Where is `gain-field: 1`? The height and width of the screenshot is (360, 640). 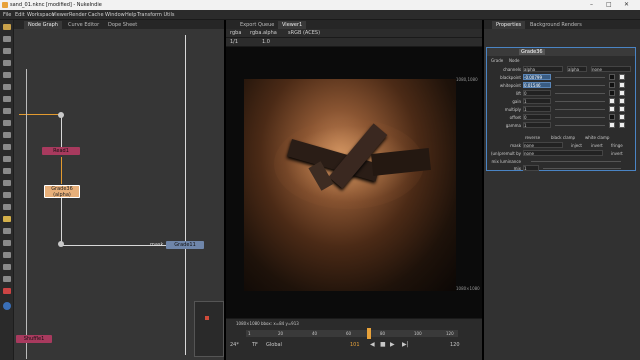
gain-field: 1 is located at coordinates (537, 101).